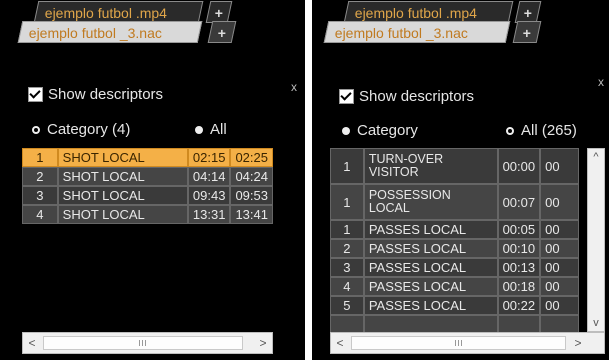 This screenshot has height=360, width=609. I want to click on table-row: 3 SHOT LOCAL 09:43 09:53, so click(147, 195).